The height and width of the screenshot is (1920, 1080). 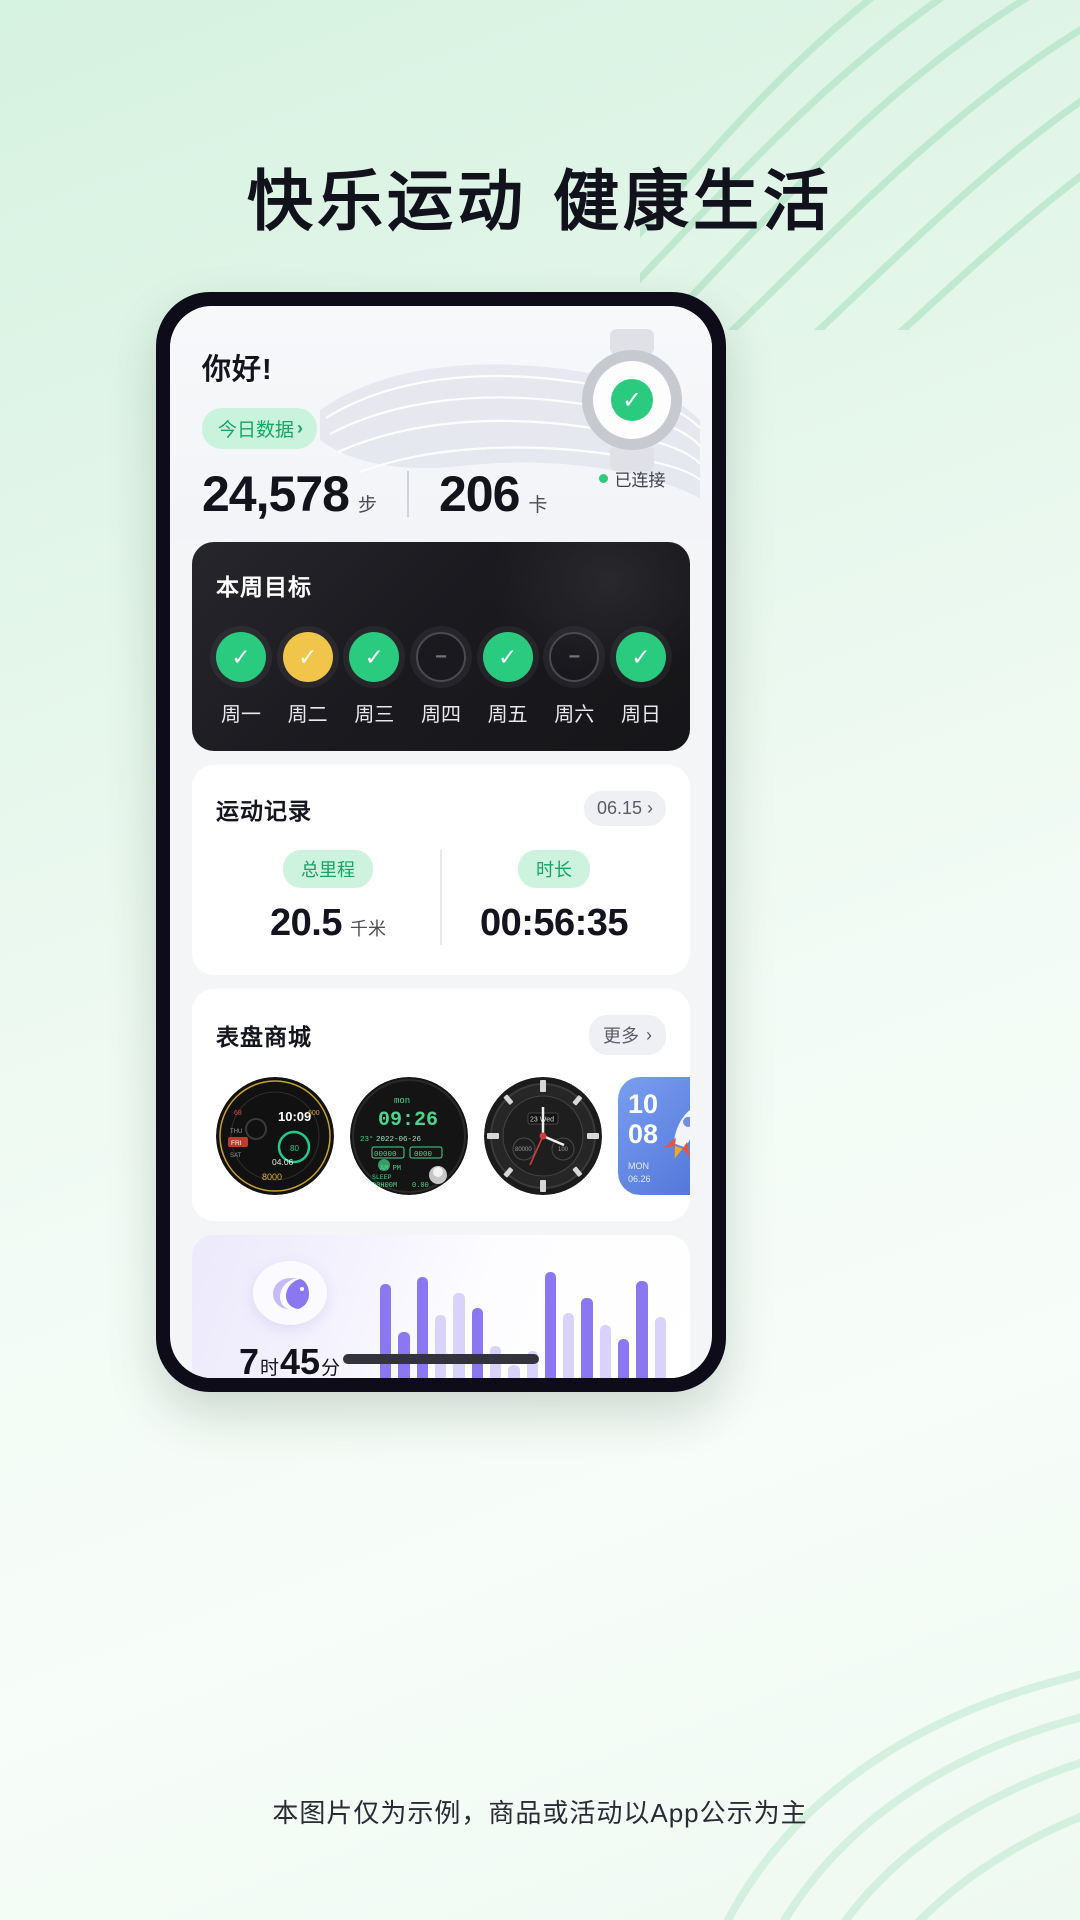 I want to click on svg-text: 8000, so click(x=272, y=1177).